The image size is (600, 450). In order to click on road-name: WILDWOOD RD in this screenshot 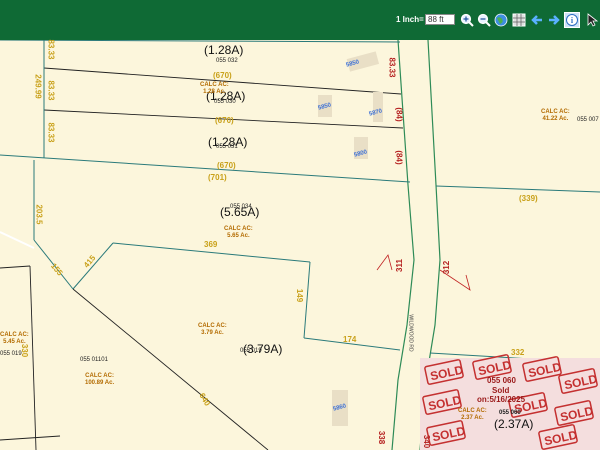, I will do `click(410, 333)`.